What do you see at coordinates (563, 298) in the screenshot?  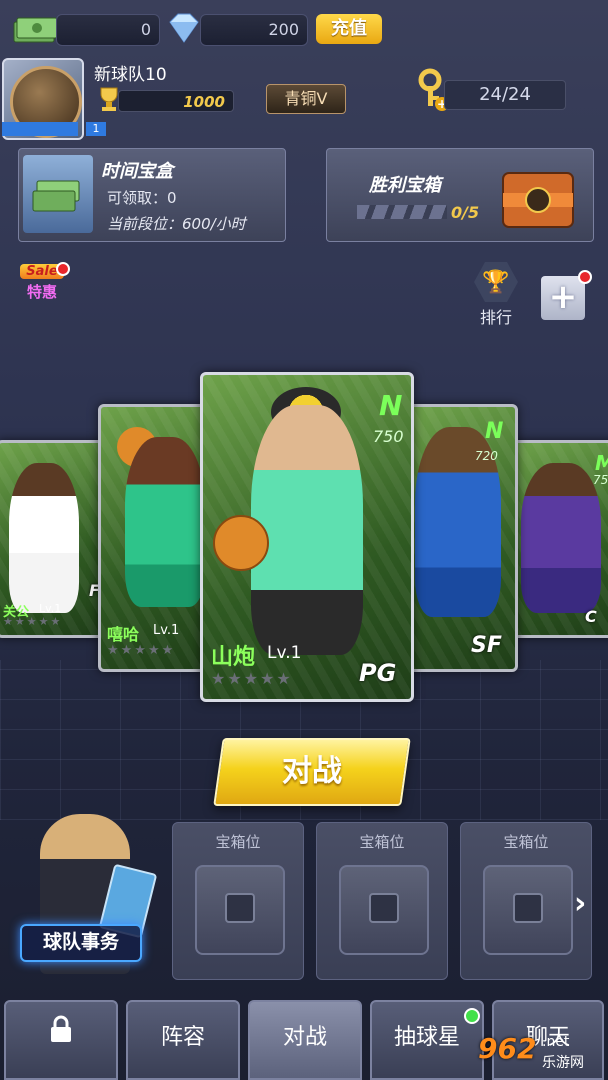 I see `add-button: +` at bounding box center [563, 298].